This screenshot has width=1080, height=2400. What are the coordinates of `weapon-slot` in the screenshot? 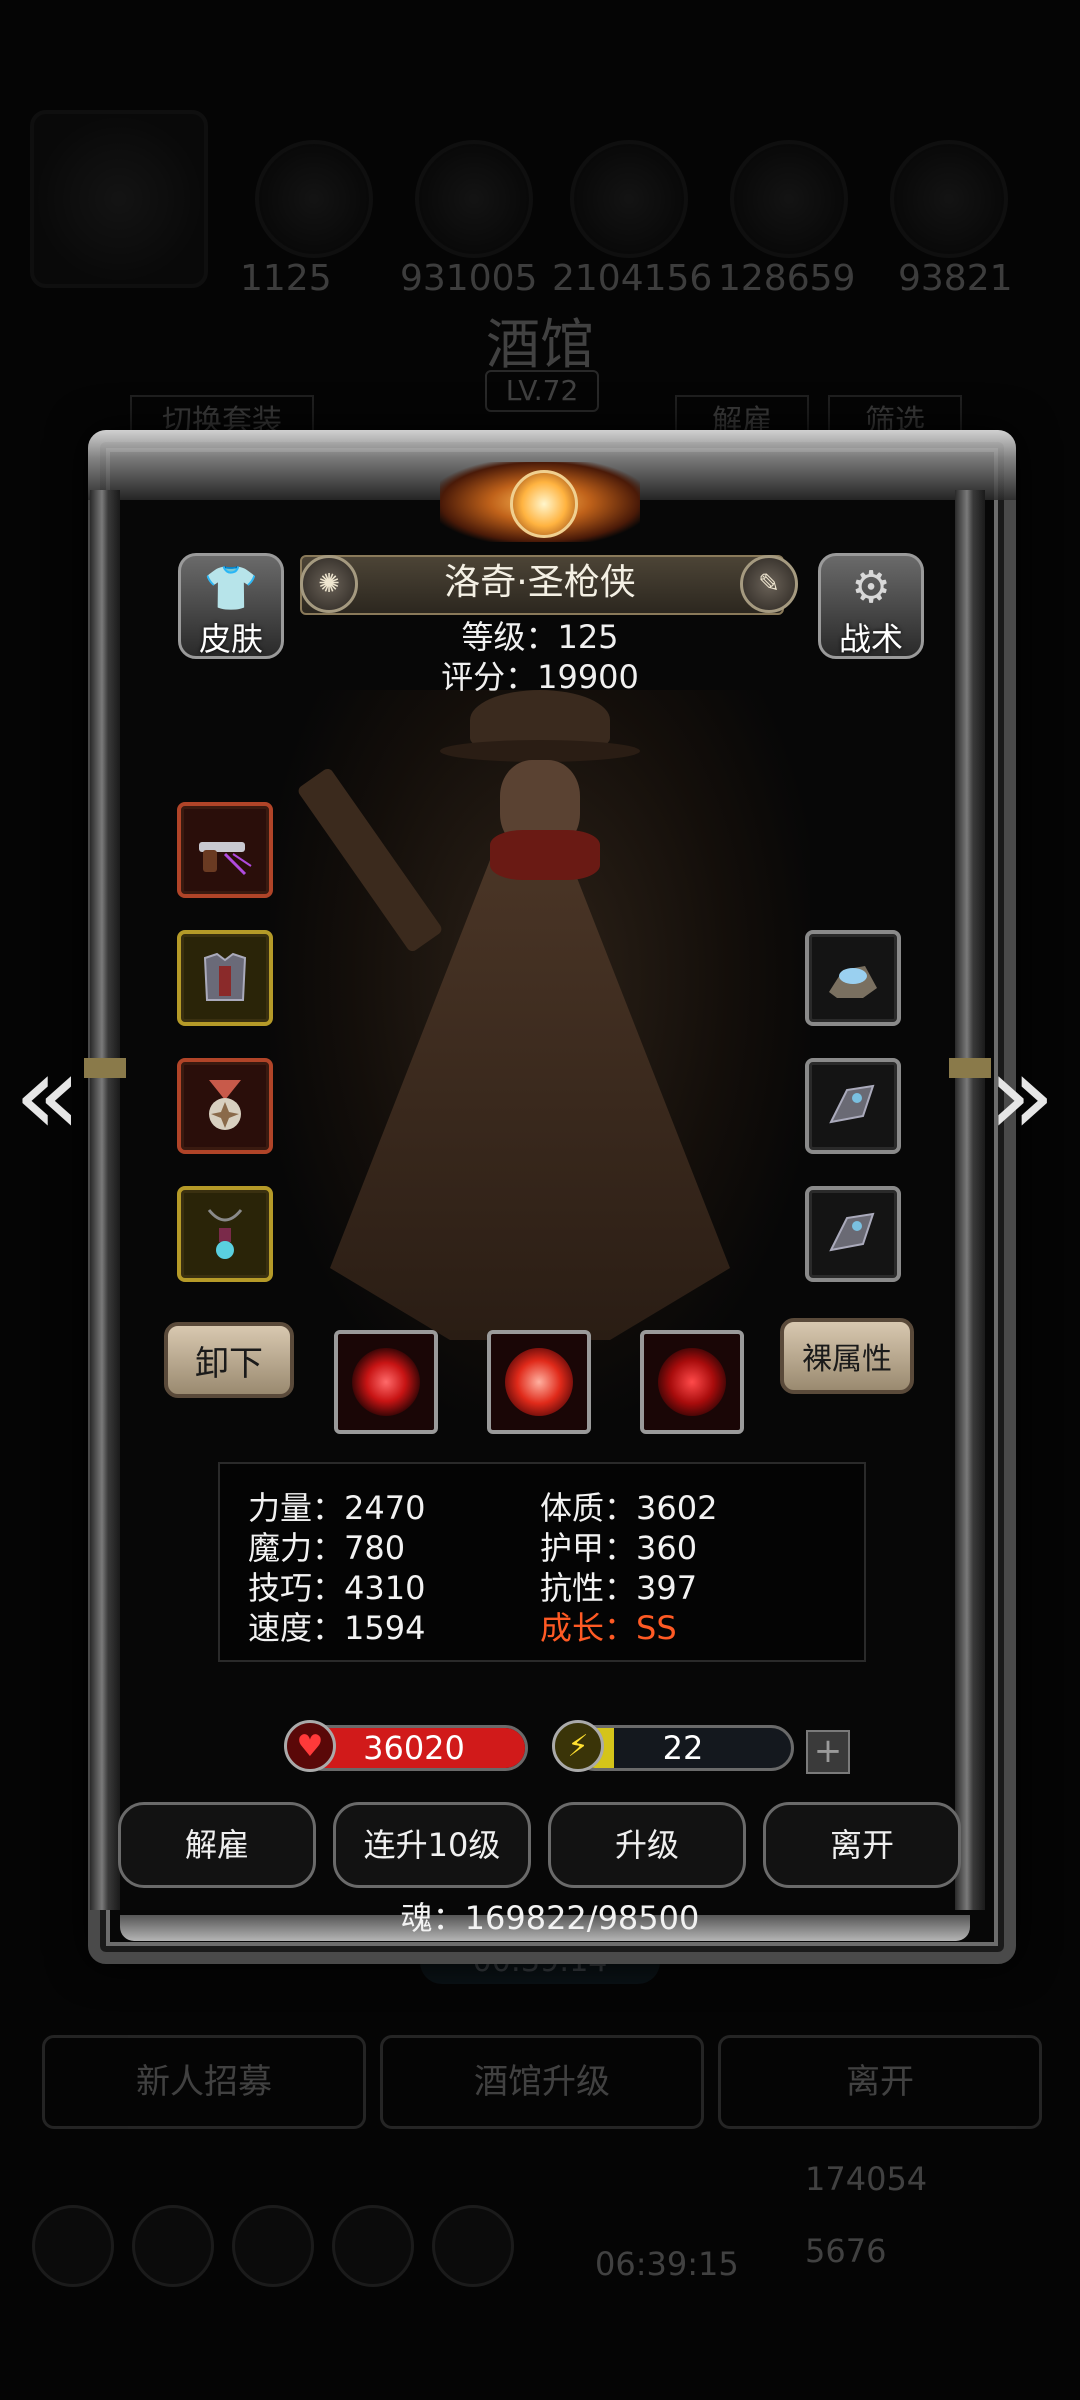 It's located at (225, 850).